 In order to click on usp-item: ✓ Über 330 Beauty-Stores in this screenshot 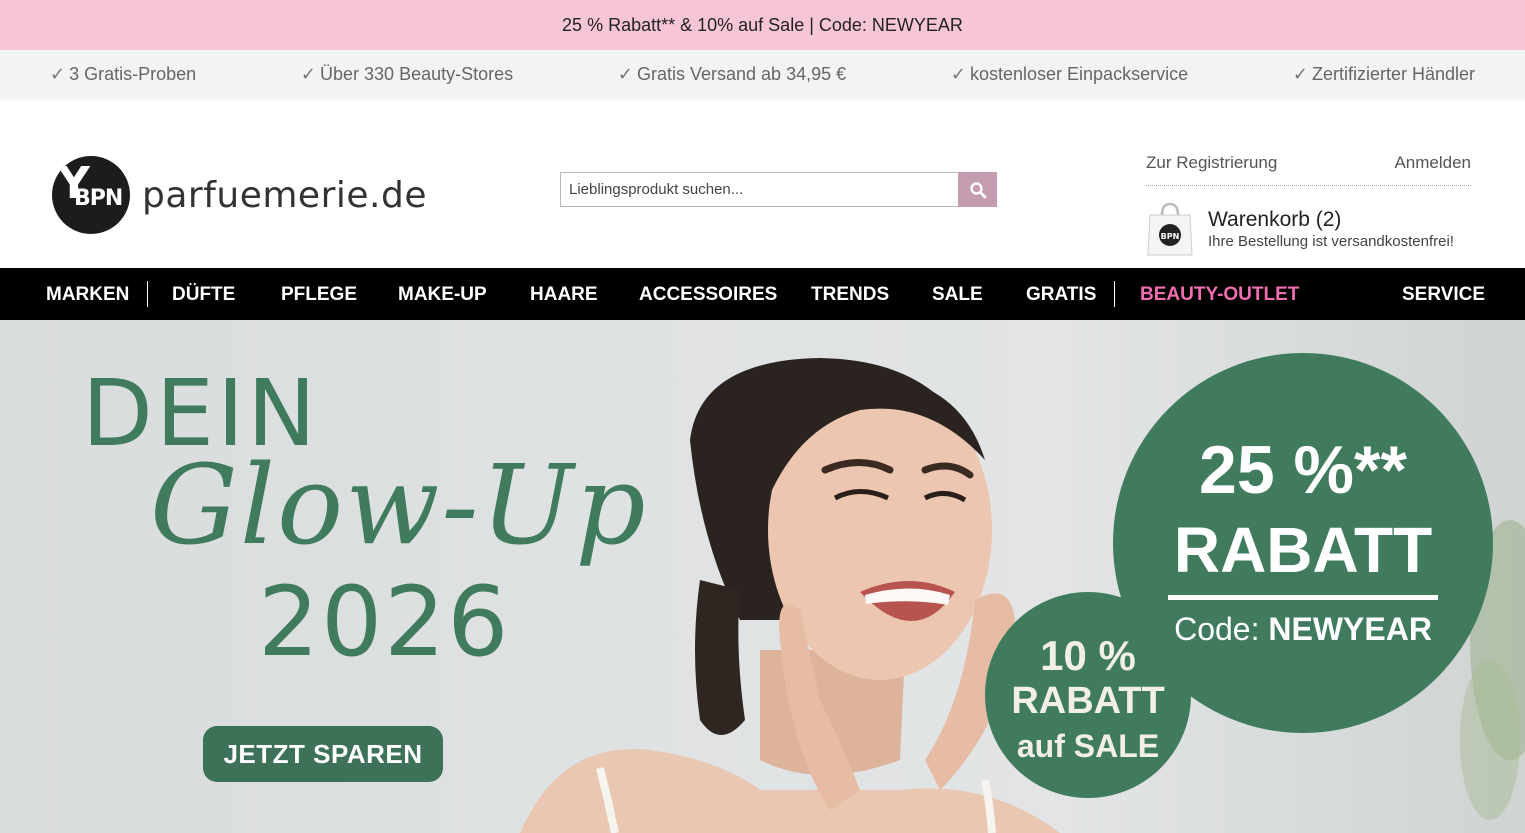, I will do `click(407, 74)`.